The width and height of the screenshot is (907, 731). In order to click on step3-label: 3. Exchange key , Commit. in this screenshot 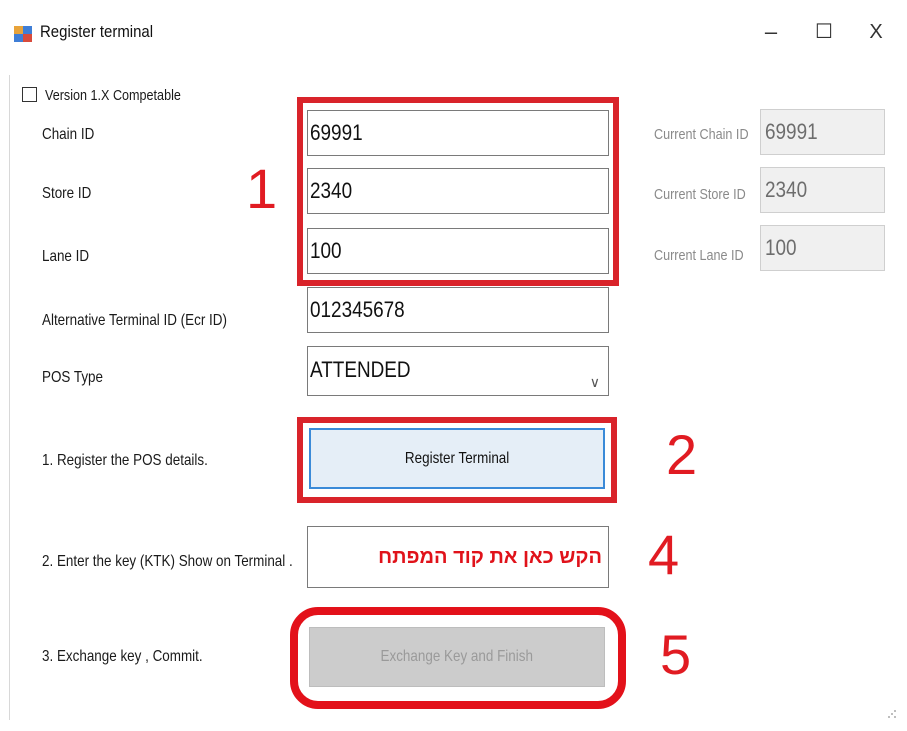, I will do `click(122, 656)`.